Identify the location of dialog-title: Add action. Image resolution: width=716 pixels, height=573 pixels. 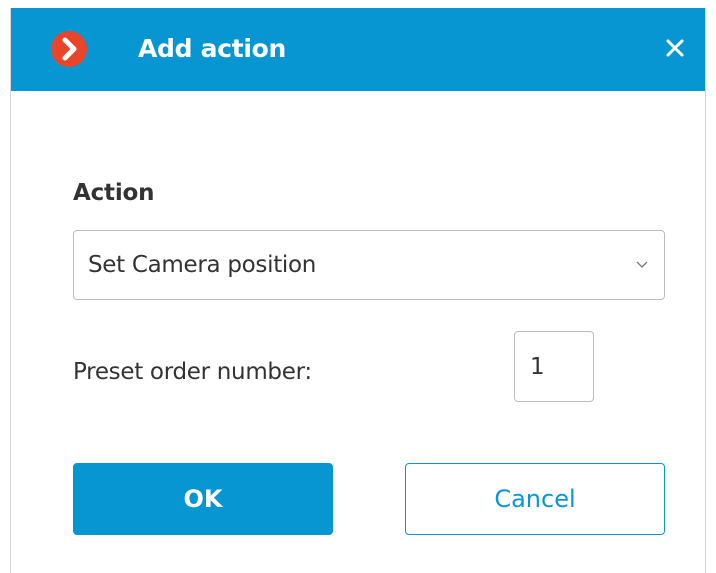
(212, 48).